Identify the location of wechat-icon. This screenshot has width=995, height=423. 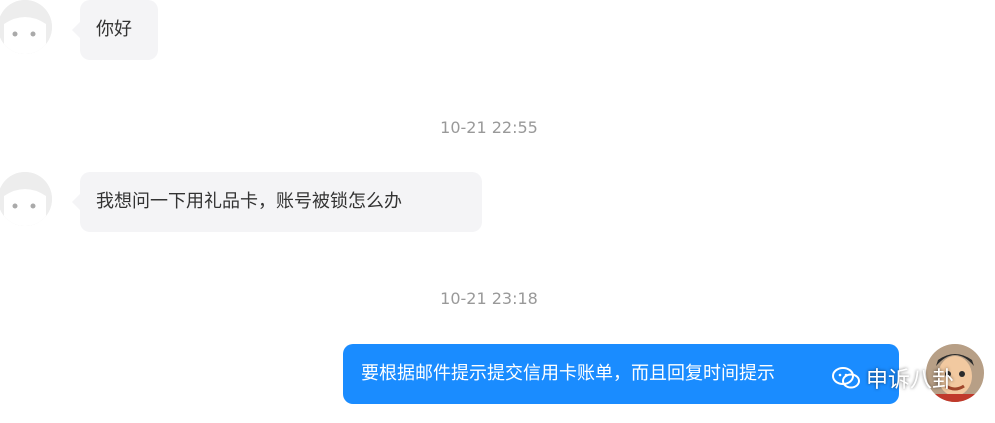
(846, 378).